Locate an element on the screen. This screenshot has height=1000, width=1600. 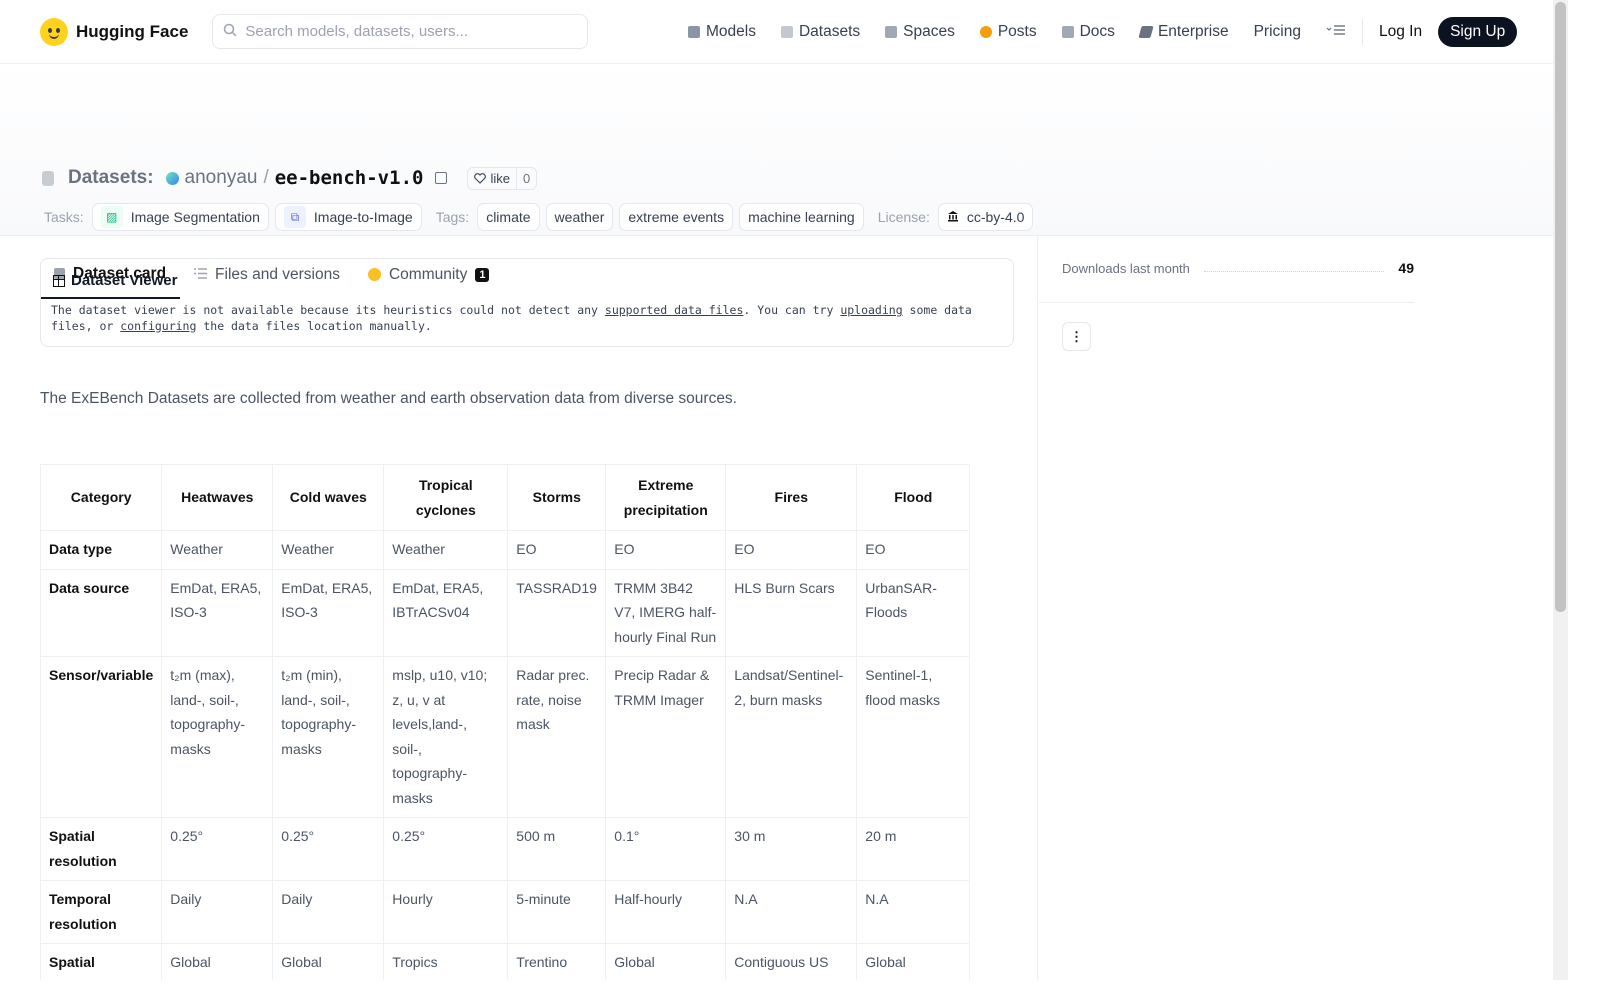
bank-icon is located at coordinates (953, 217).